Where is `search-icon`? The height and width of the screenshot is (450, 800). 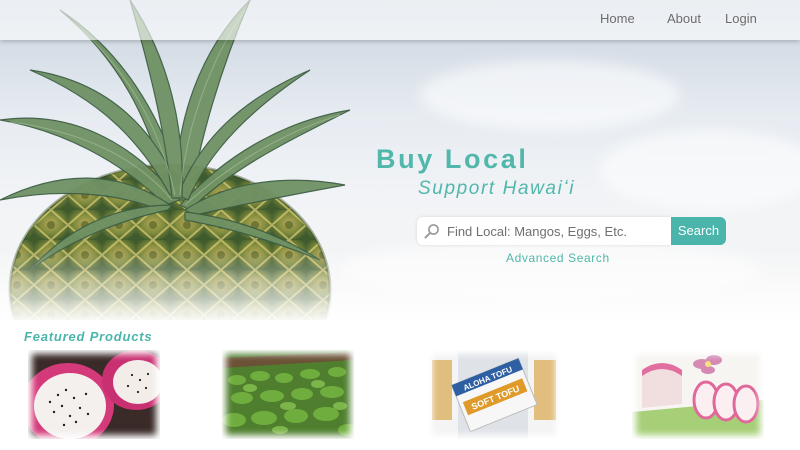 search-icon is located at coordinates (431, 231).